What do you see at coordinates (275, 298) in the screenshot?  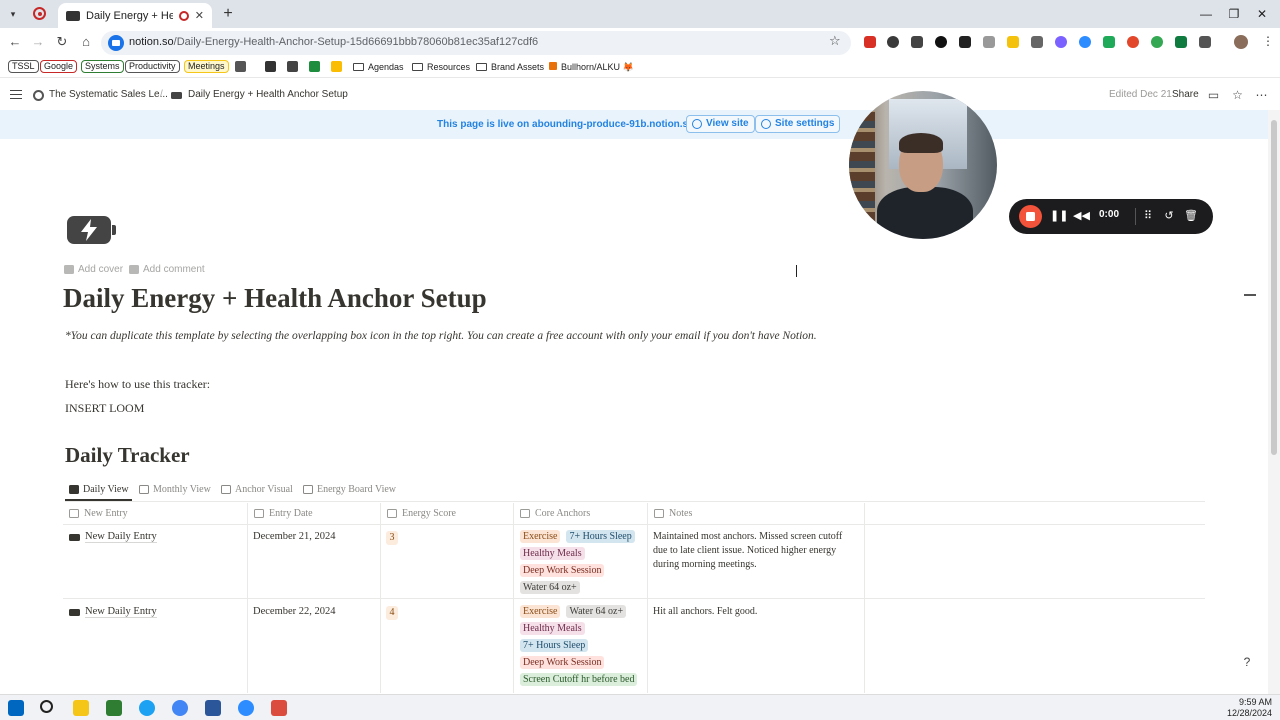 I see `page-title: Daily Energy + Health Anchor Setup` at bounding box center [275, 298].